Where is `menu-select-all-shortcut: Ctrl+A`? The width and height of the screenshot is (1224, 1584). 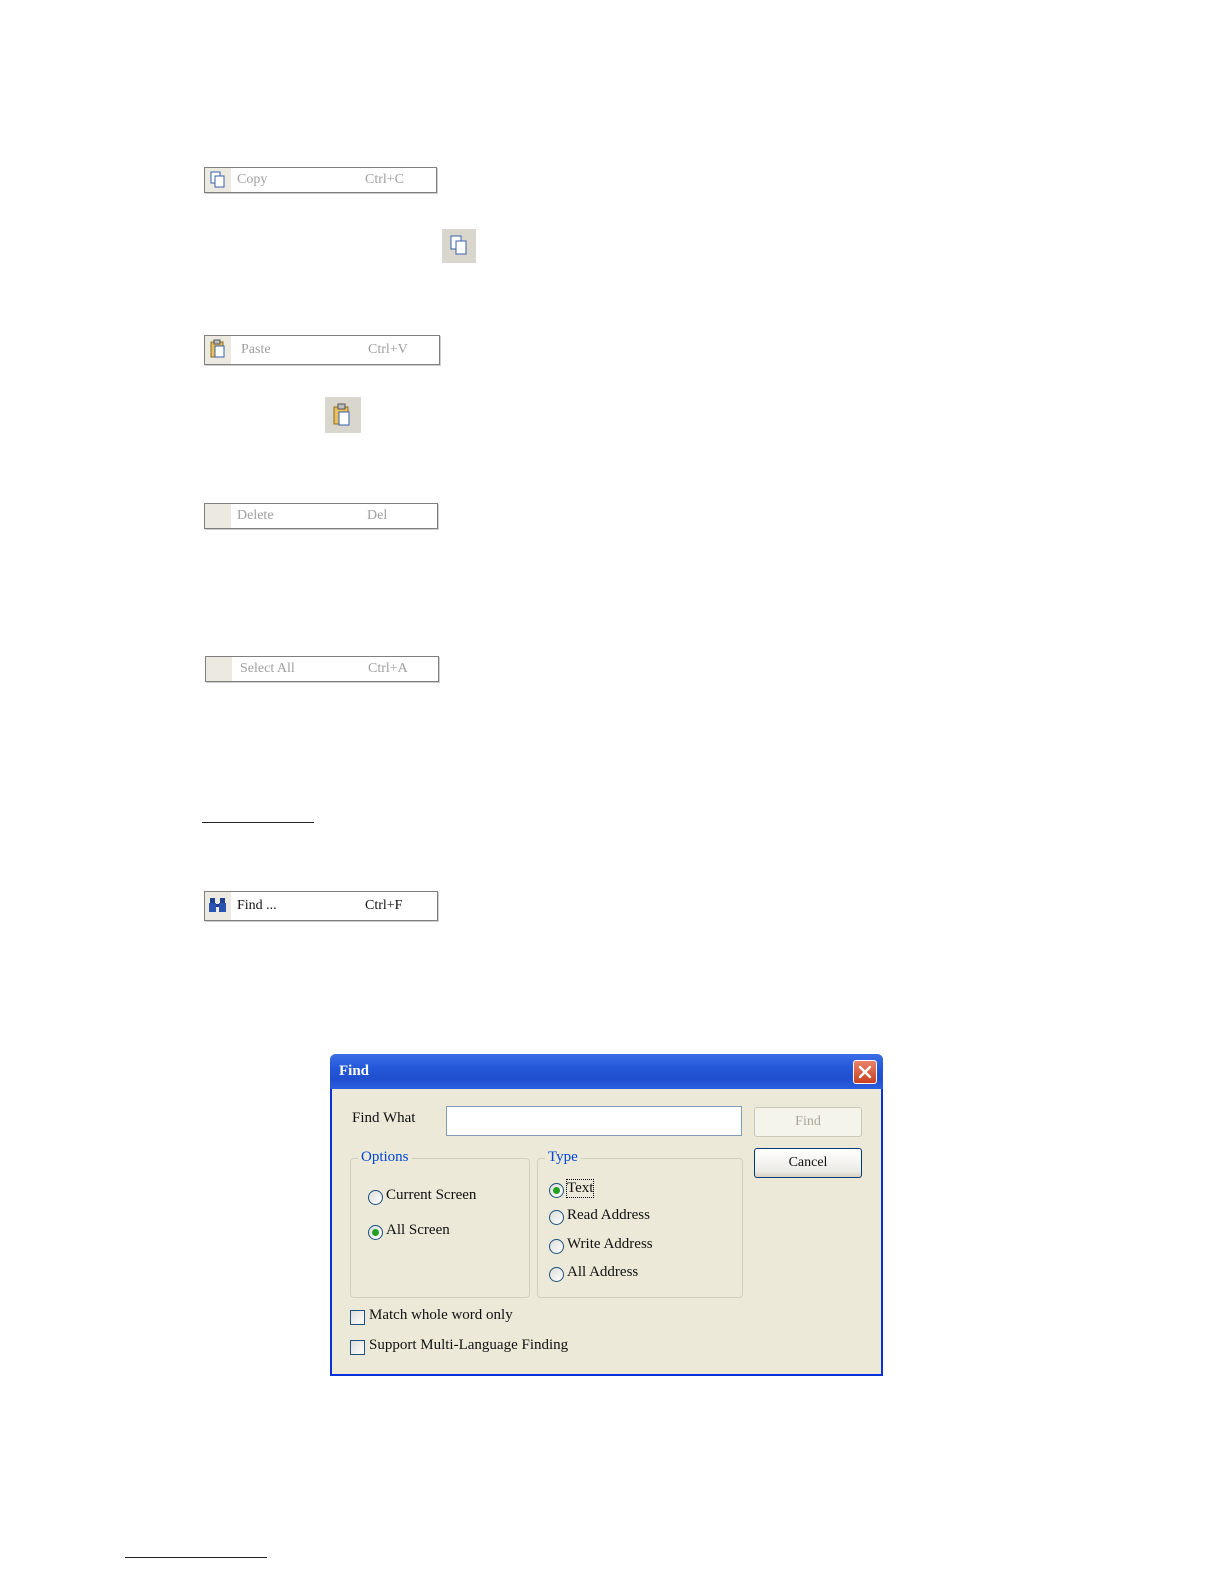
menu-select-all-shortcut: Ctrl+A is located at coordinates (388, 668).